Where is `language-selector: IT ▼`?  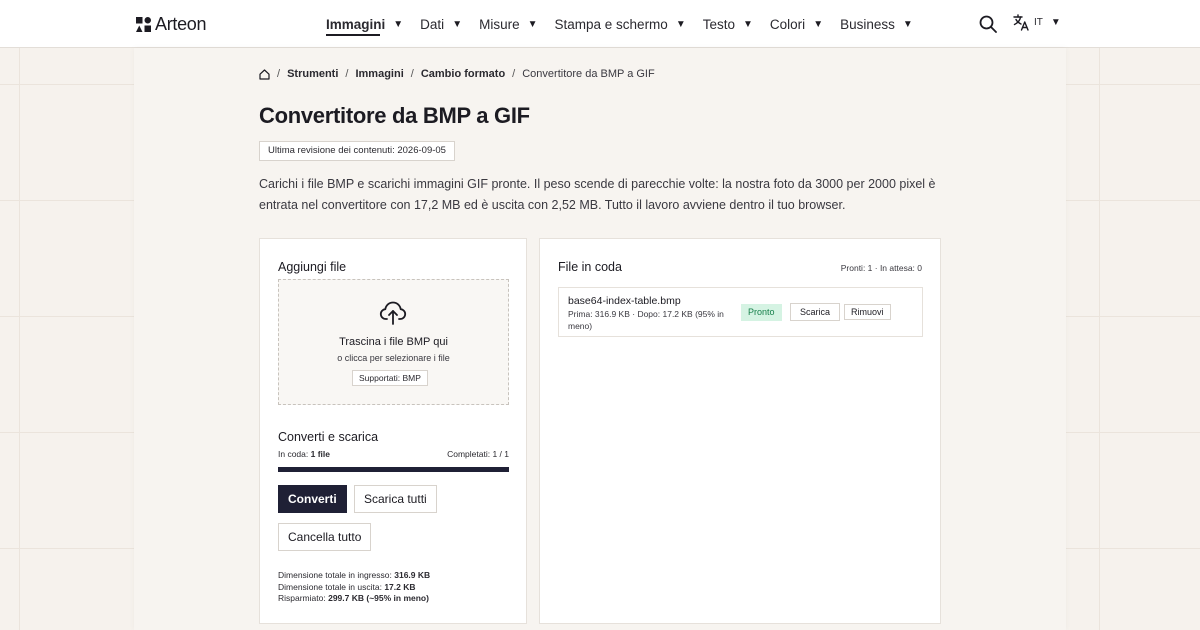
language-selector: IT ▼ is located at coordinates (1037, 22).